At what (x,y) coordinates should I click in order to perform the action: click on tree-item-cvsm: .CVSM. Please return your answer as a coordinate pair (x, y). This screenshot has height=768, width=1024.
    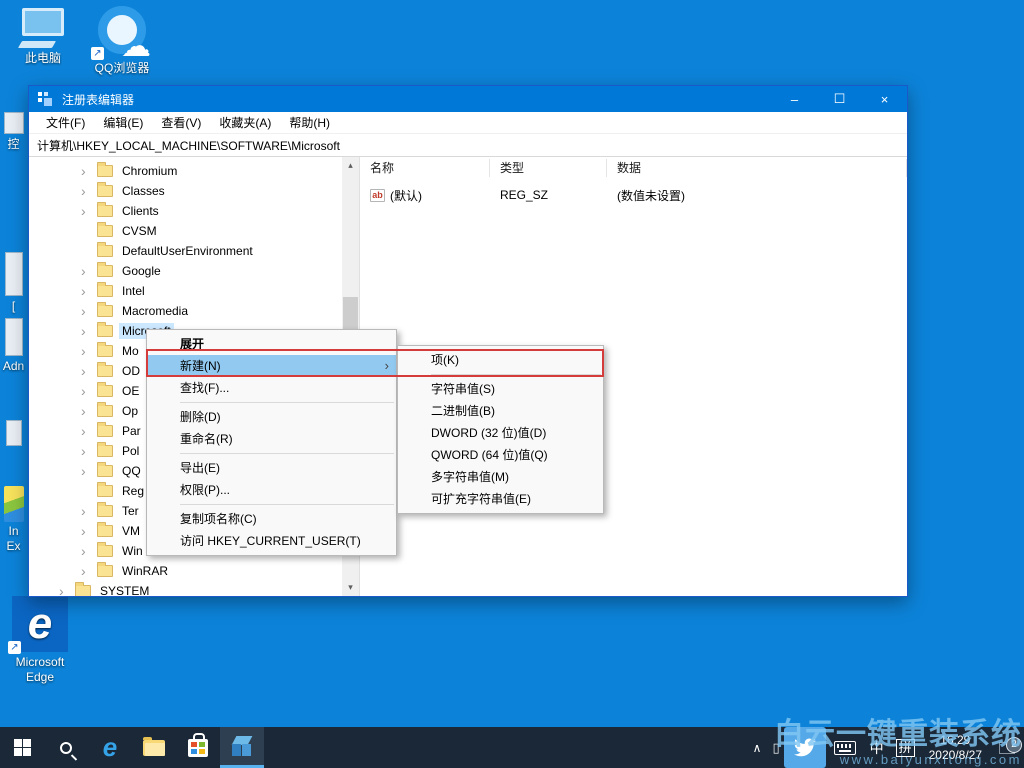
    Looking at the image, I should click on (194, 231).